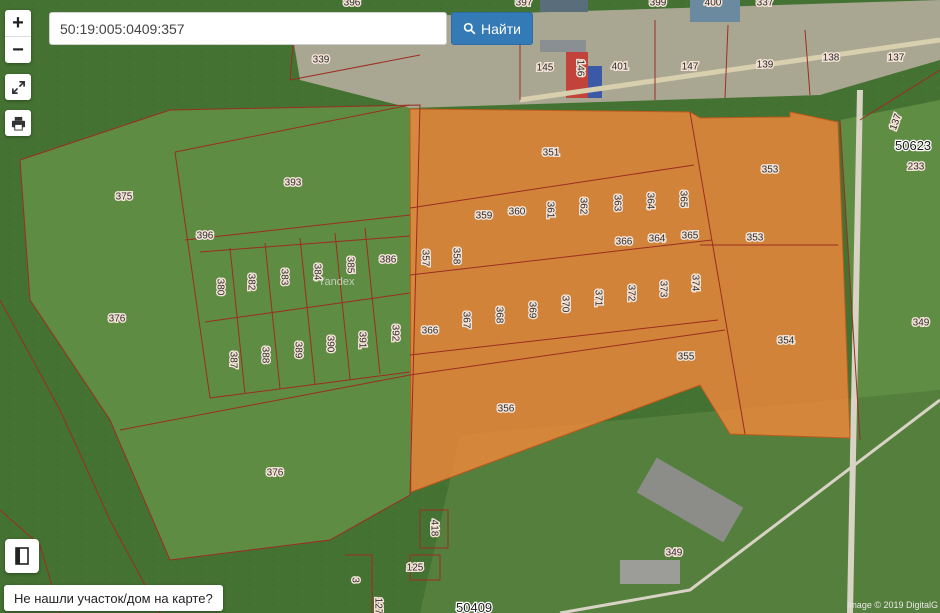 The image size is (940, 613). I want to click on parcel-number-label: 393, so click(293, 183).